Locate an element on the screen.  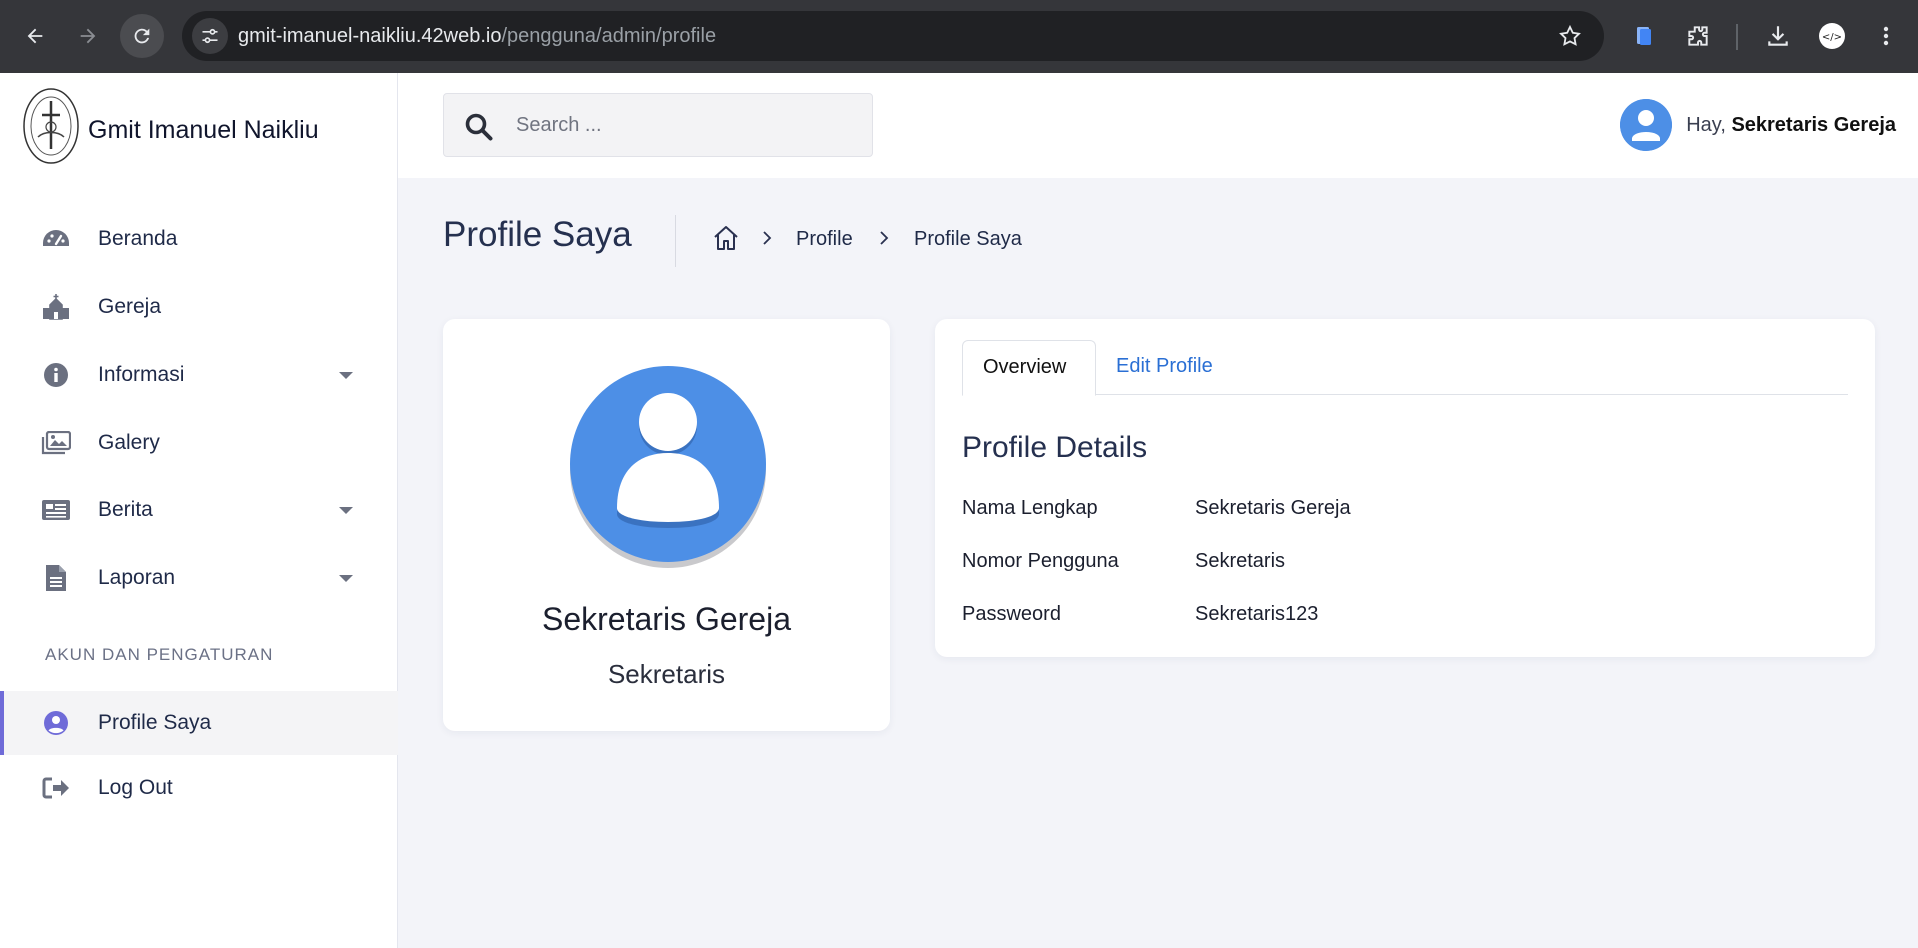
toolbar-divider is located at coordinates (1737, 37).